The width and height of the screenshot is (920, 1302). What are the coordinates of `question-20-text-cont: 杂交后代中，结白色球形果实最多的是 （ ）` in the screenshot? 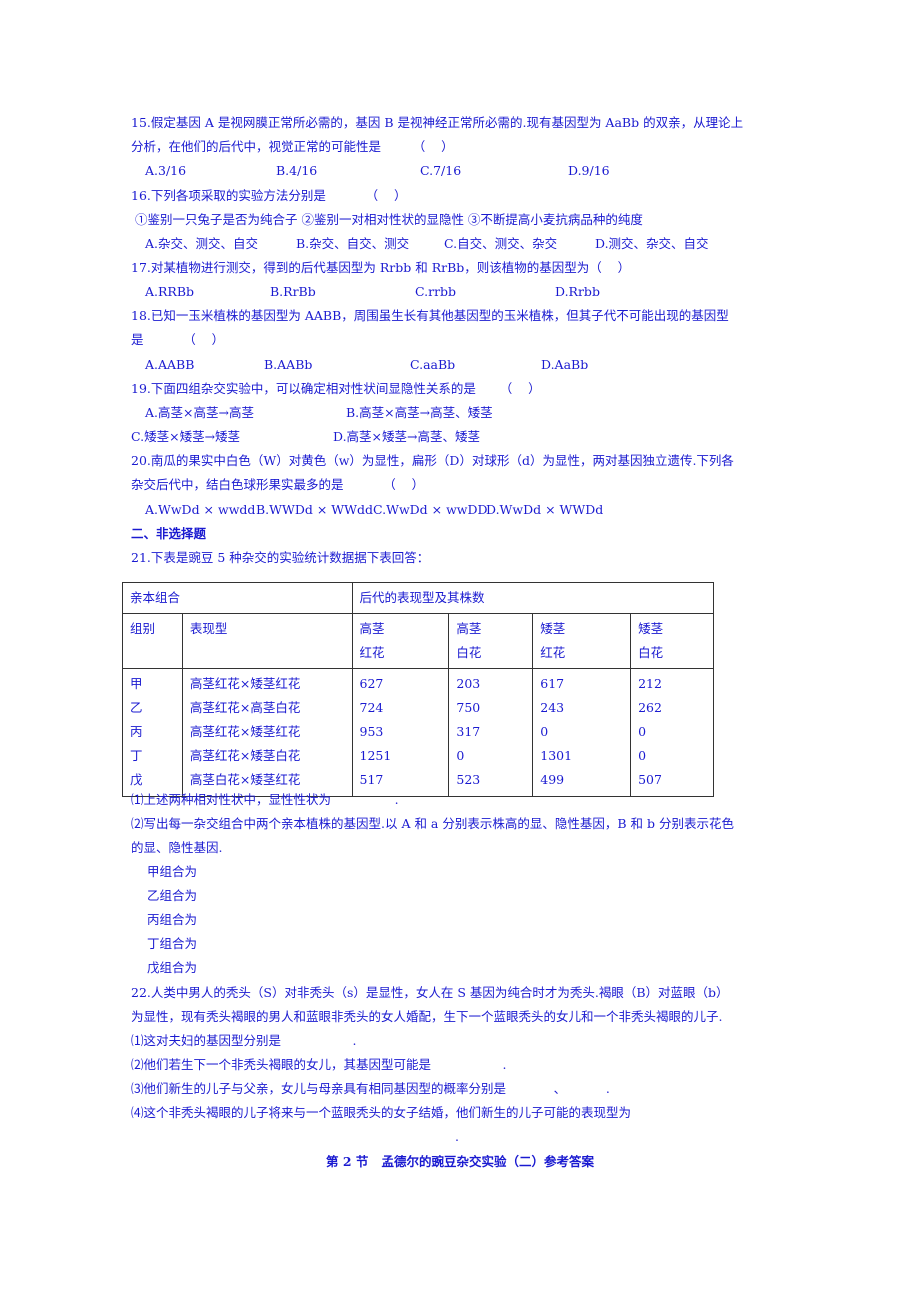 It's located at (278, 484).